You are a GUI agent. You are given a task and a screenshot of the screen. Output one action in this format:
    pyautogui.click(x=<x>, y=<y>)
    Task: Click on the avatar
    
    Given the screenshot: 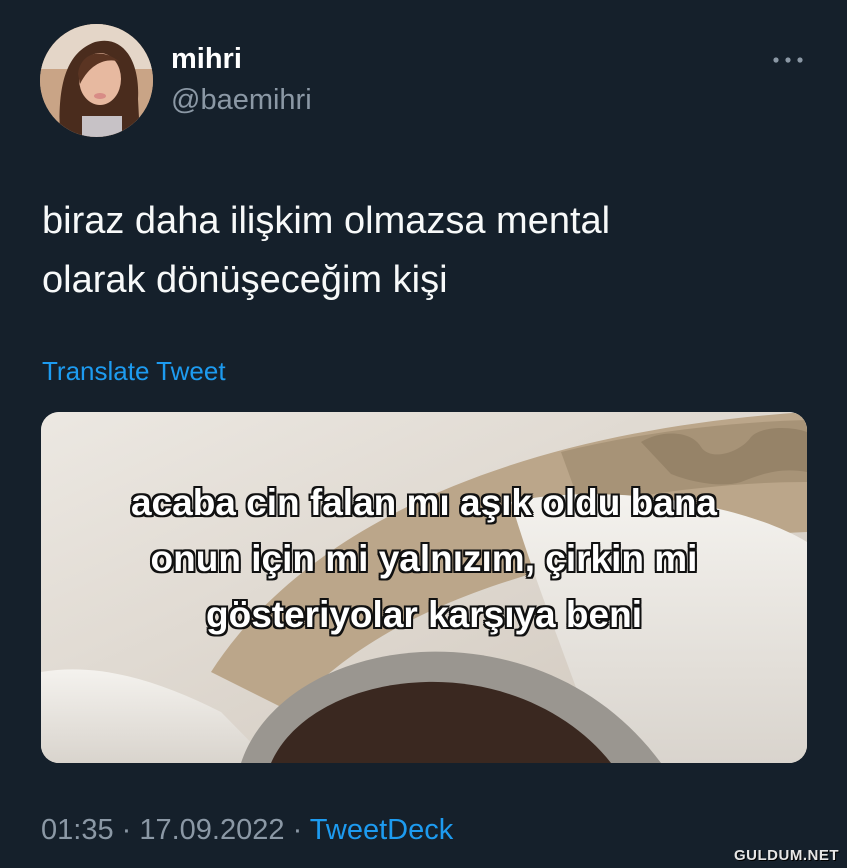 What is the action you would take?
    pyautogui.click(x=96, y=80)
    